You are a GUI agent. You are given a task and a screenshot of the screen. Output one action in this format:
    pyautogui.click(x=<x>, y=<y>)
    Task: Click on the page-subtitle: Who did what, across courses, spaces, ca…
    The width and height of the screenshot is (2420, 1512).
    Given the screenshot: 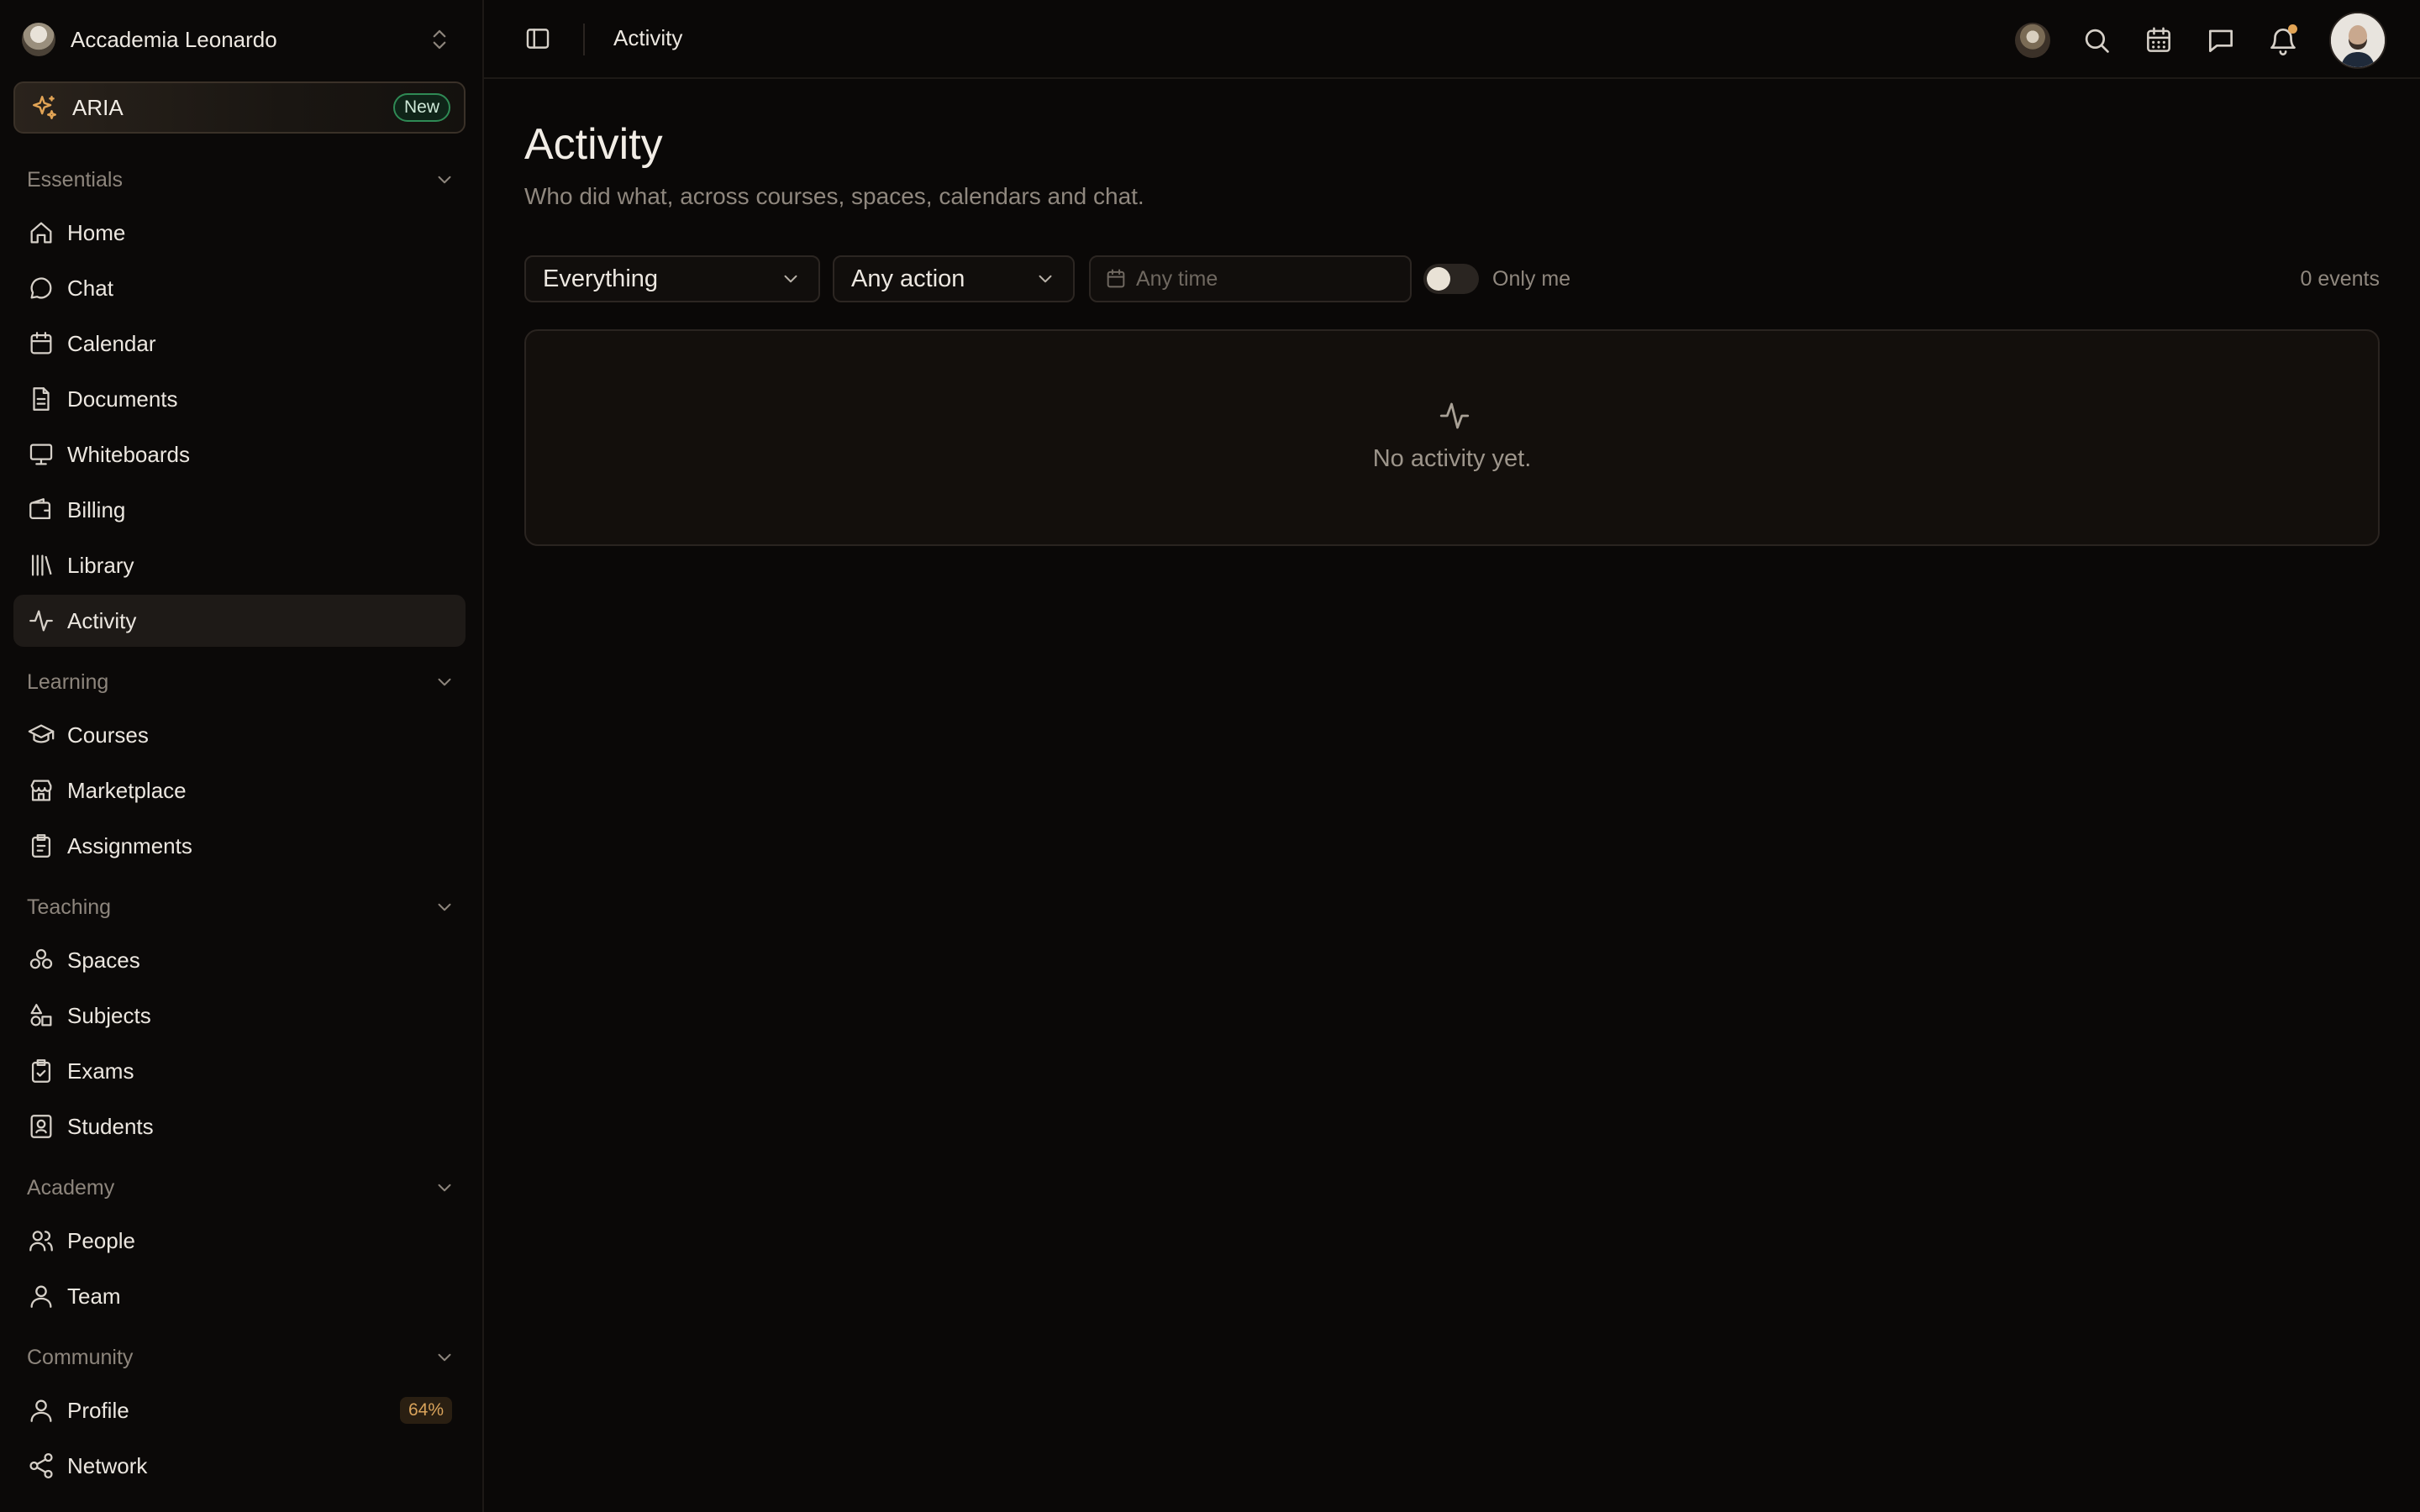 What is the action you would take?
    pyautogui.click(x=834, y=196)
    